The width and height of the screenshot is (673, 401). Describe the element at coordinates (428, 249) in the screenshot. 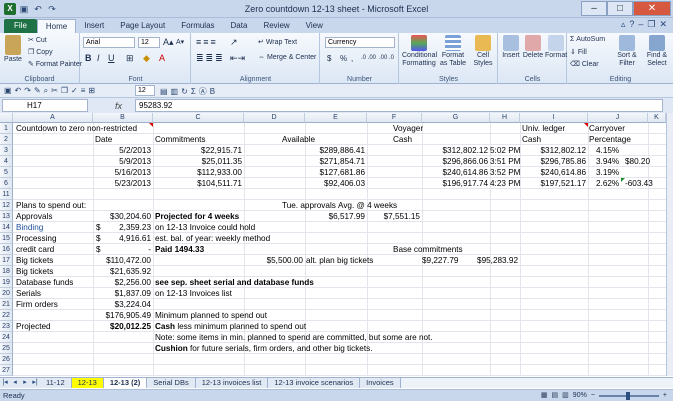

I see `cell-g16: Base commitments` at that location.